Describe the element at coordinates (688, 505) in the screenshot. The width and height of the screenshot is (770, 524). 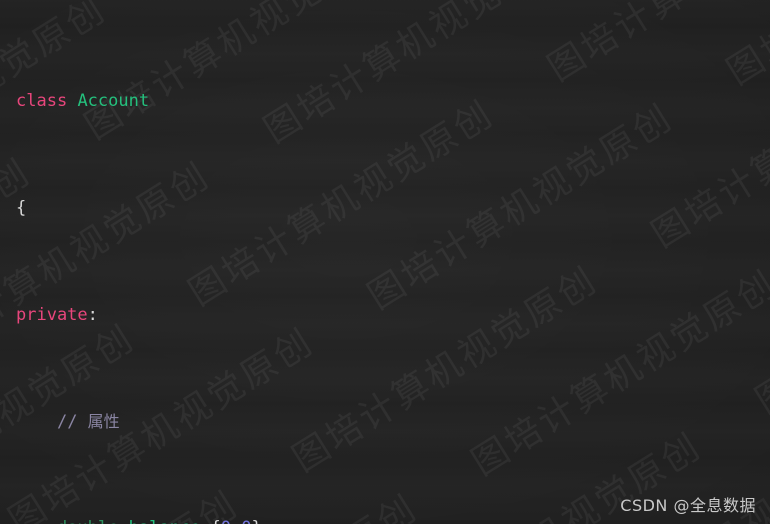
I see `csdn-attribution: CSDN @全息数据` at that location.